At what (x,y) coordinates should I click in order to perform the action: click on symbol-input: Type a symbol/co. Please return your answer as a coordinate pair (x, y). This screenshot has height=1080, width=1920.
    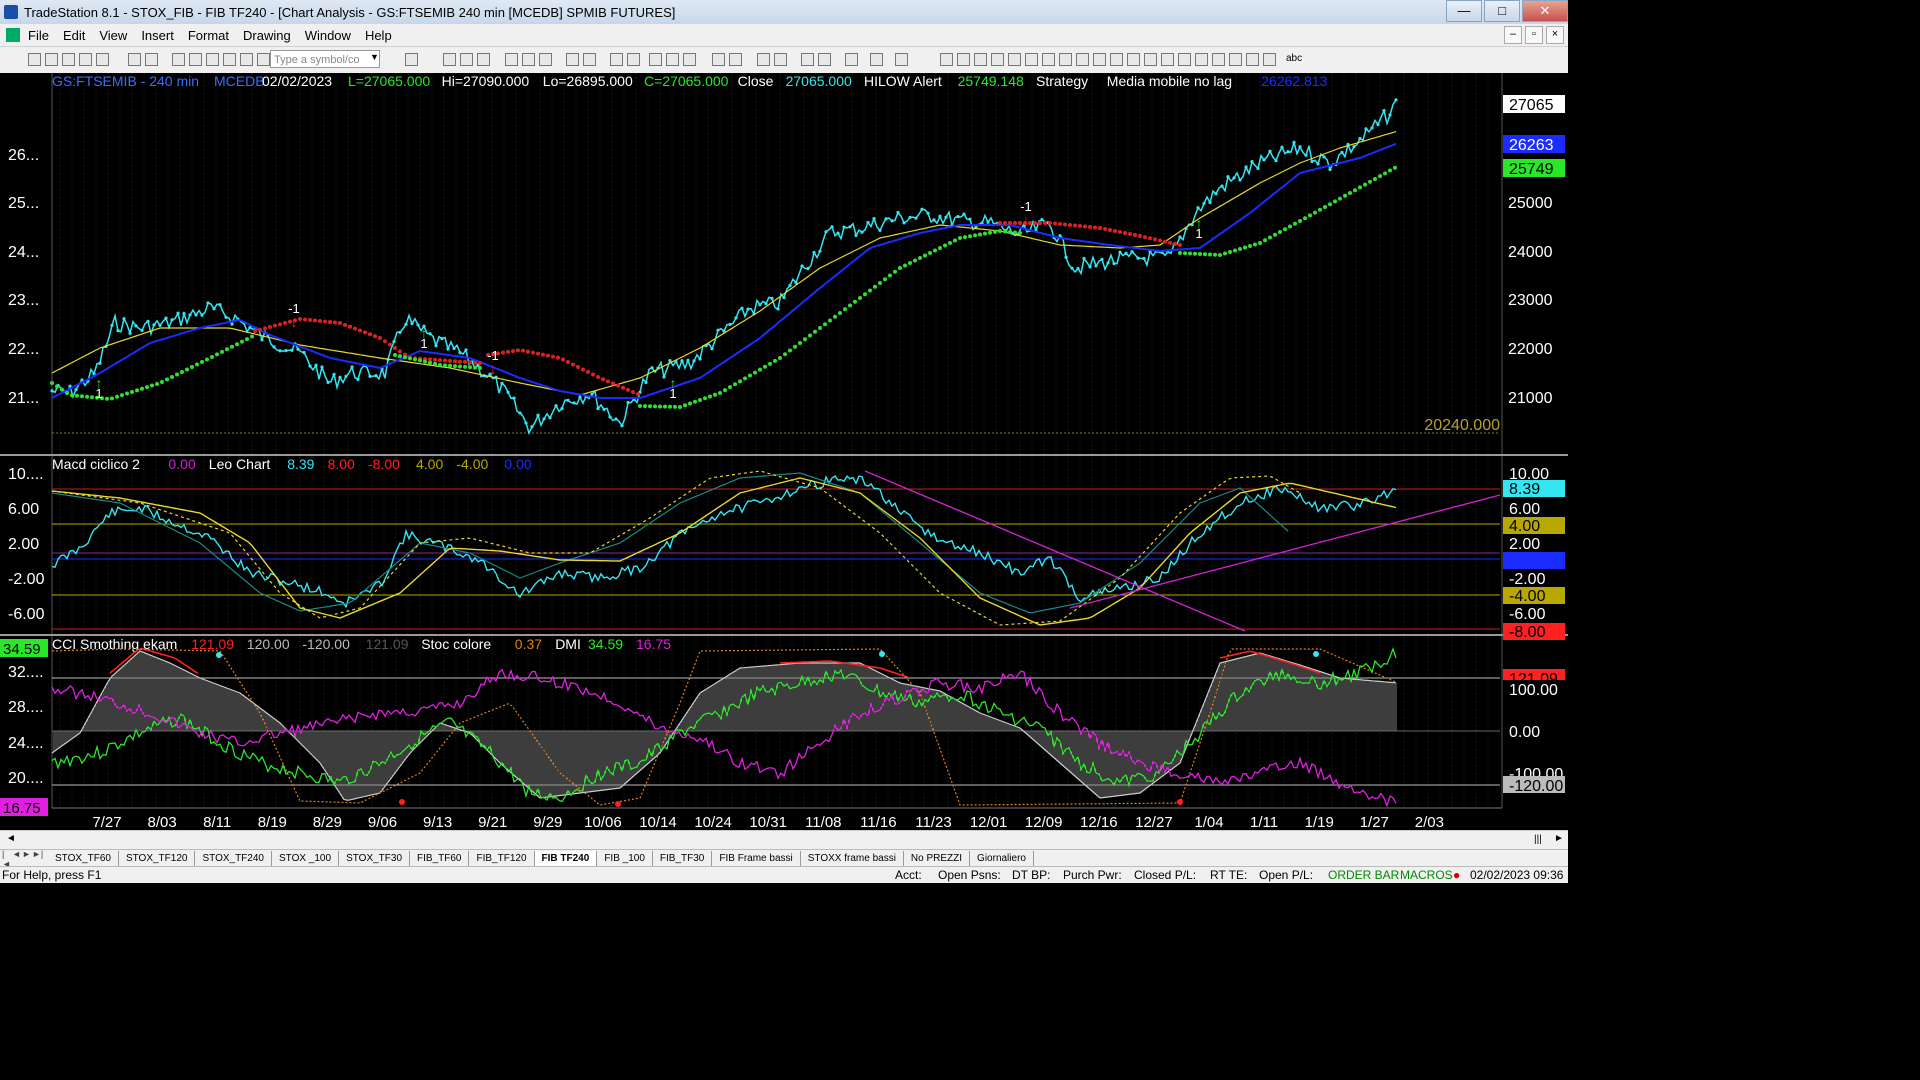
    Looking at the image, I should click on (325, 59).